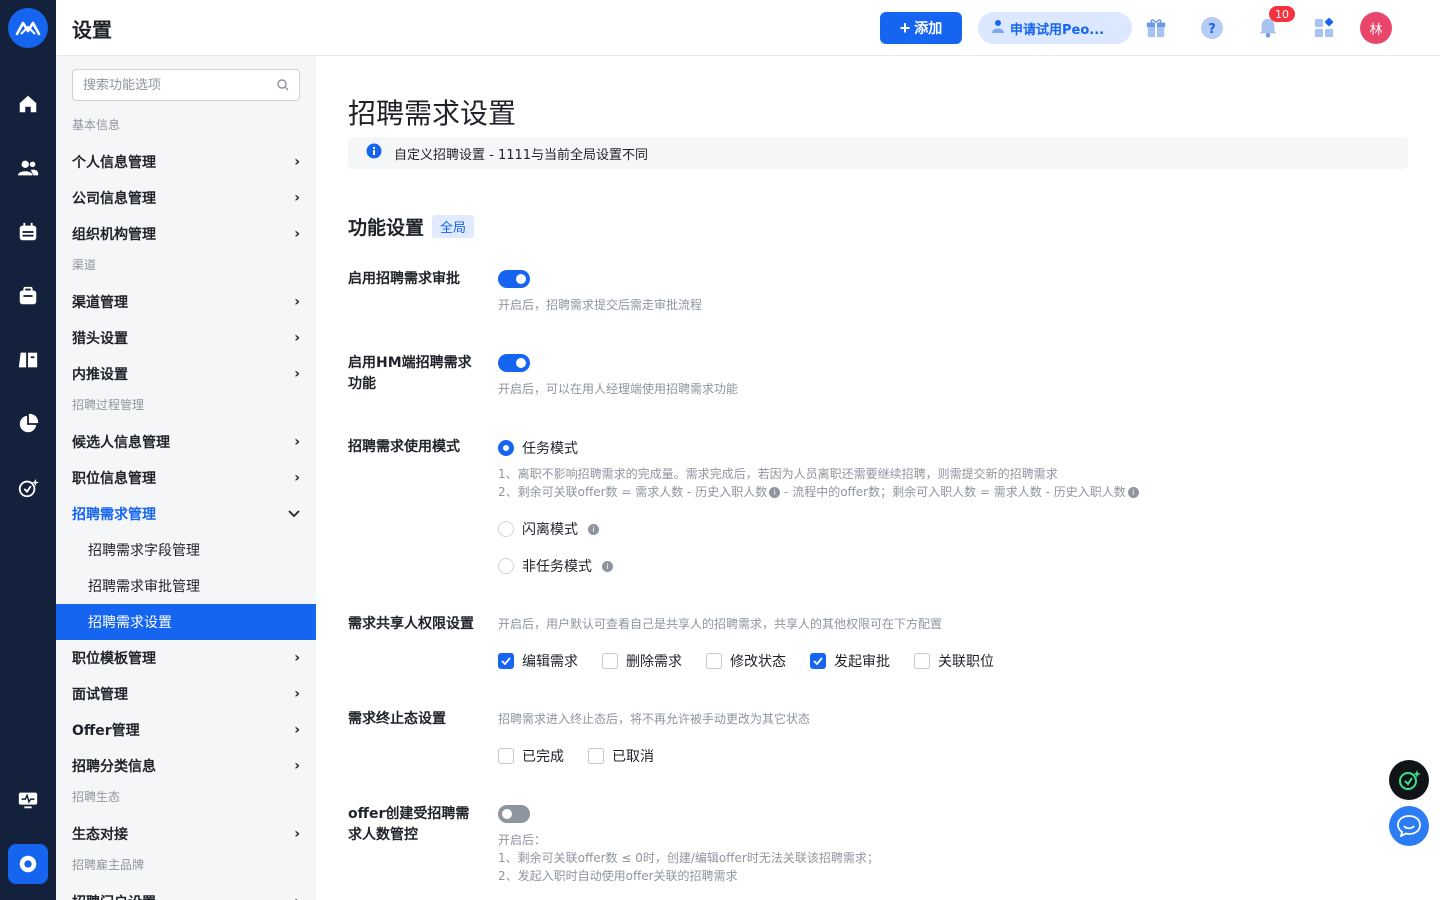  Describe the element at coordinates (186, 338) in the screenshot. I see `nav-item-headhunter: 猎头设置 ›` at that location.